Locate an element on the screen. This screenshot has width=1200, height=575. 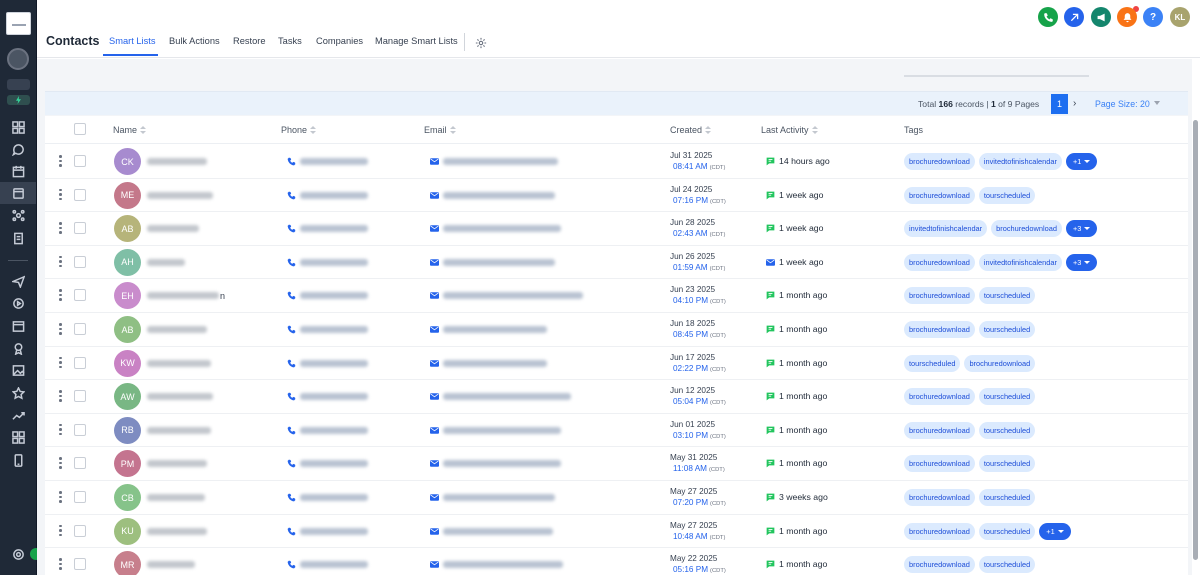
avatar: CK is located at coordinates (127, 161).